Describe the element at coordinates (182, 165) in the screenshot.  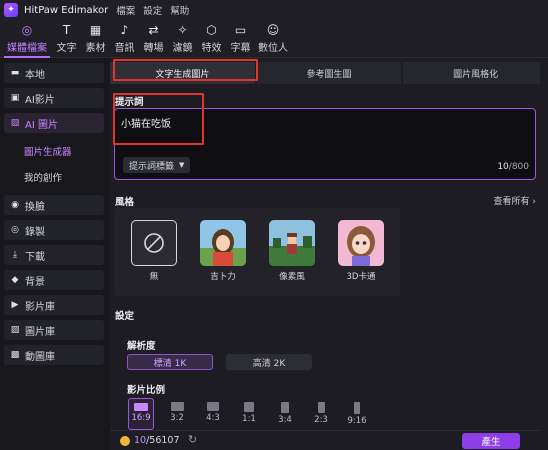
I see `chevron-down-icon: ▼` at that location.